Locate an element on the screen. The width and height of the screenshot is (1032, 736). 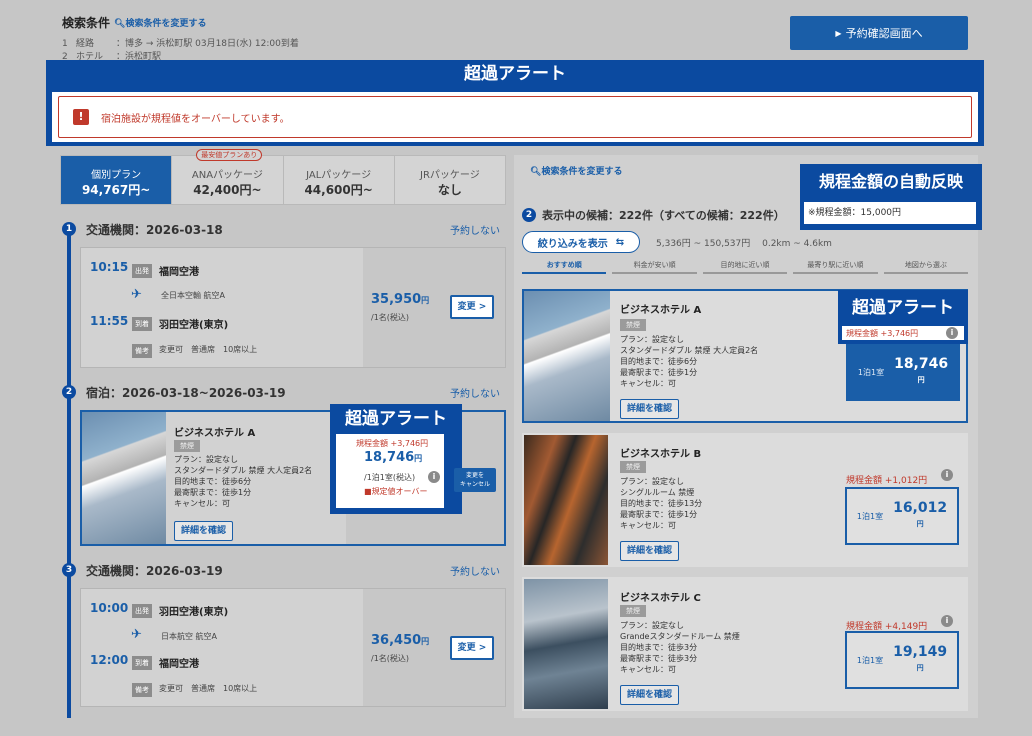
tab-value: 94,767円~ is located at coordinates (116, 190).